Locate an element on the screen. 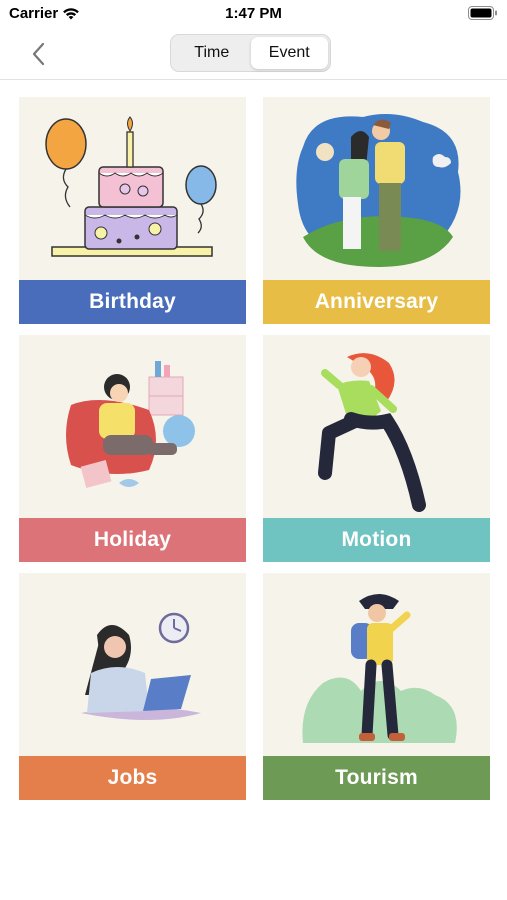 The height and width of the screenshot is (900, 507). battery-icon is located at coordinates (482, 13).